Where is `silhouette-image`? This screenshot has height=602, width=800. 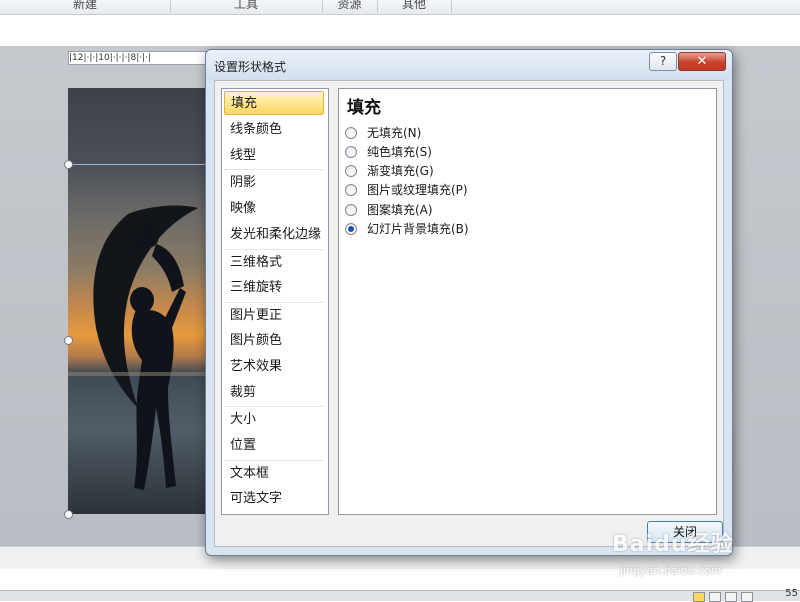 silhouette-image is located at coordinates (138, 347).